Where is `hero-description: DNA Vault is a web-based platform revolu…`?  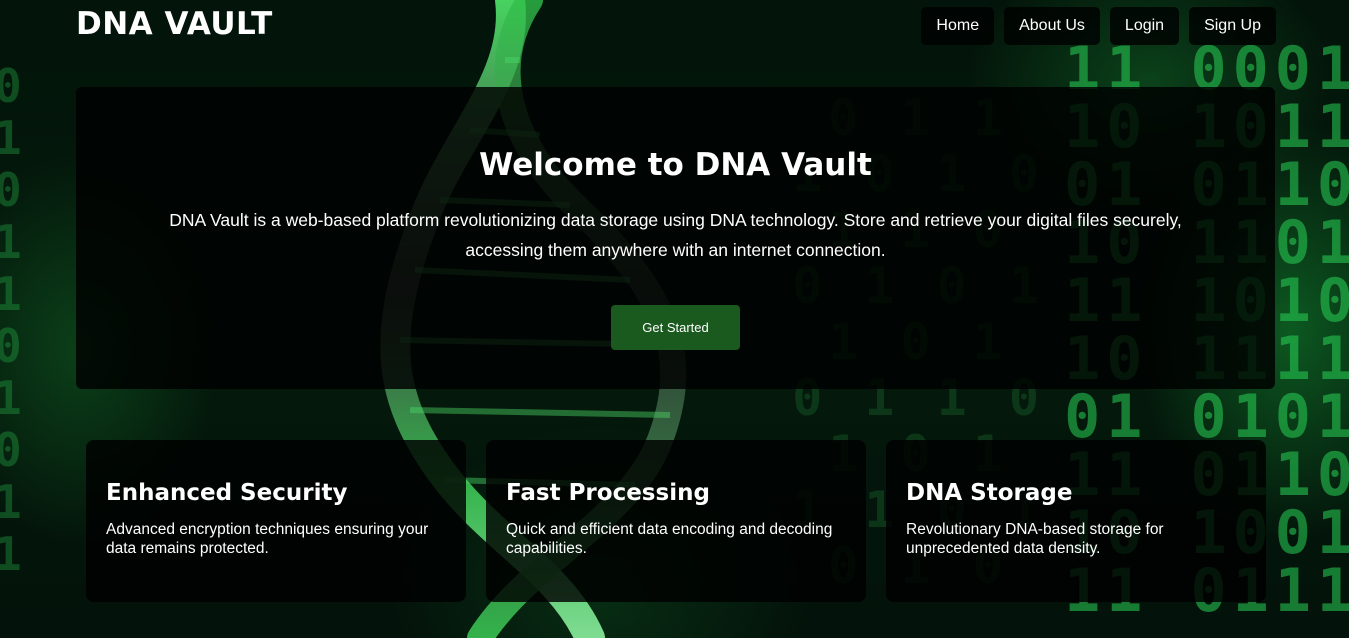 hero-description: DNA Vault is a web-based platform revolu… is located at coordinates (675, 235).